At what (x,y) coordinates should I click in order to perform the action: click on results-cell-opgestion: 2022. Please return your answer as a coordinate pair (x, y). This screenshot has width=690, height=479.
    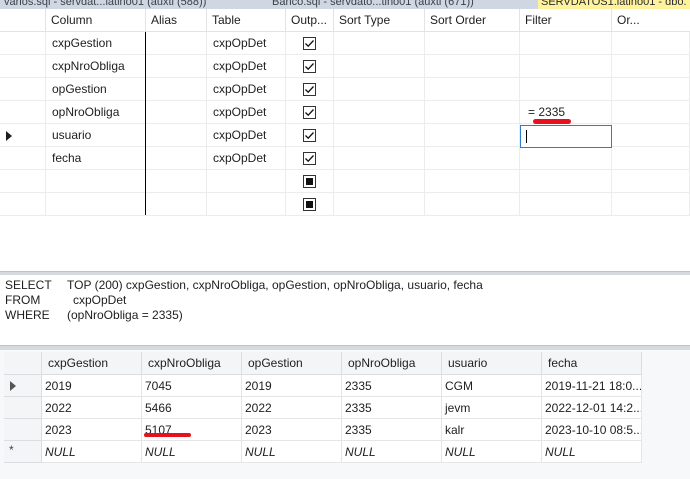
    Looking at the image, I should click on (292, 408).